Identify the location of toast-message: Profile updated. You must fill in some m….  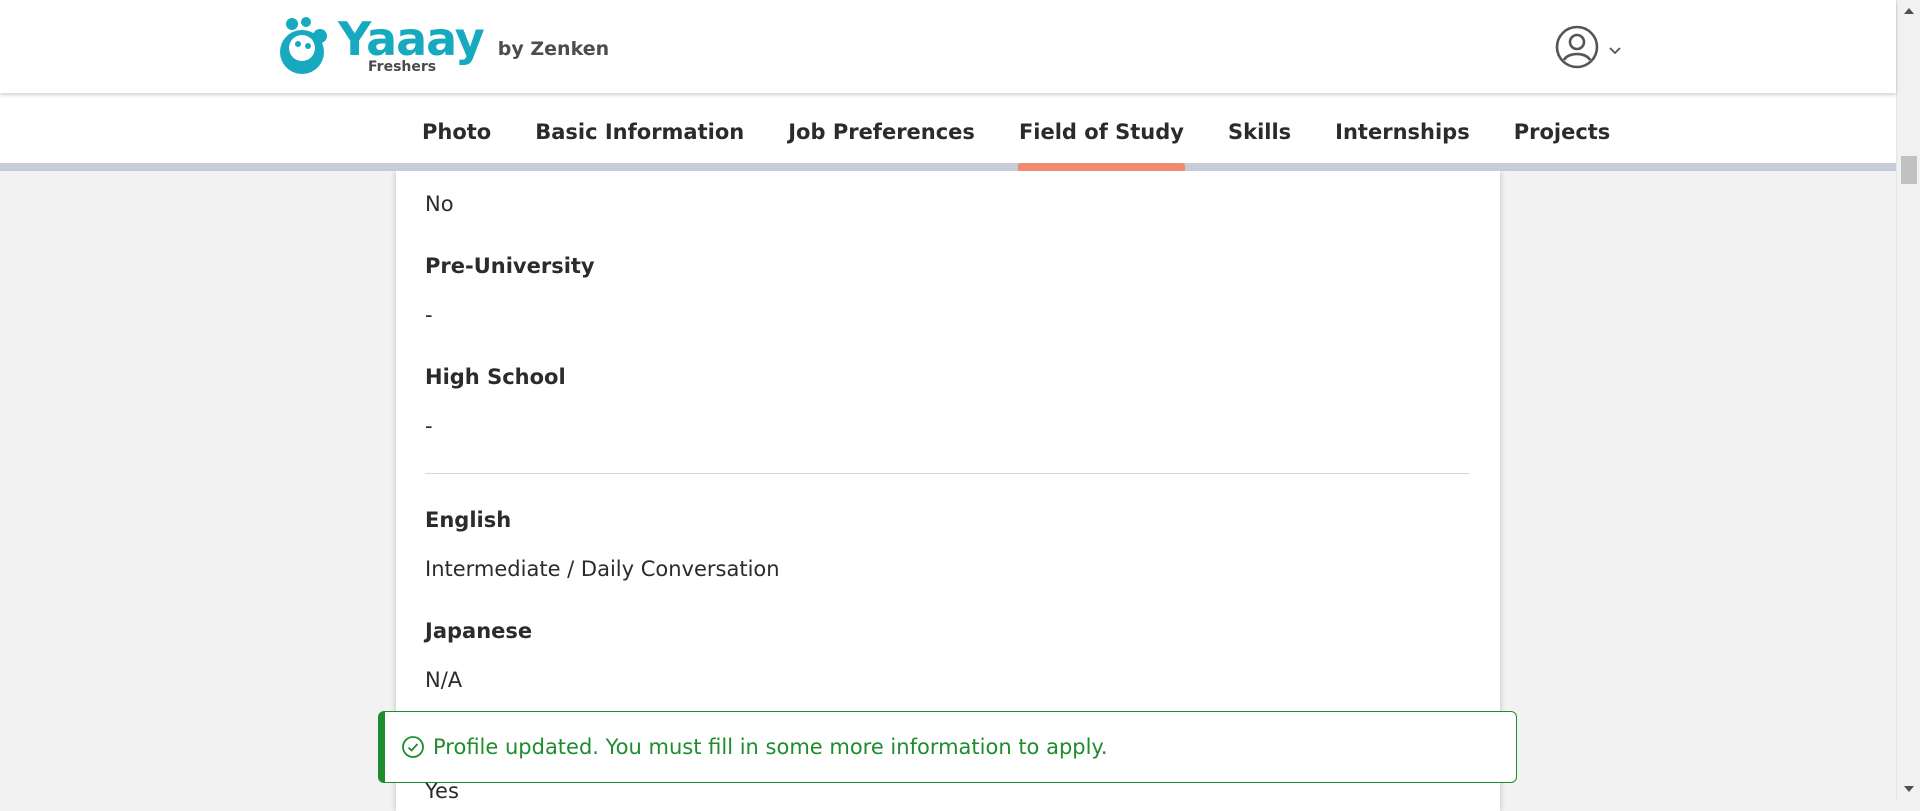
(770, 747).